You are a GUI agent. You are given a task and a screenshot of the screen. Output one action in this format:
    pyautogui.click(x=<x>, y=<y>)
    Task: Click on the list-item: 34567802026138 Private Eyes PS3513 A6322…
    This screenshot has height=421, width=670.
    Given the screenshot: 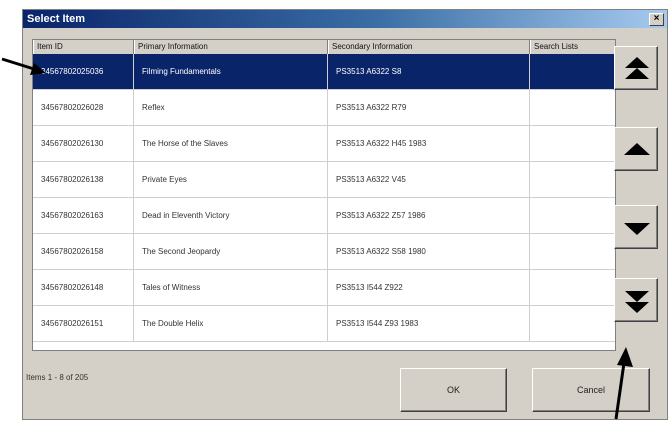 What is the action you would take?
    pyautogui.click(x=324, y=180)
    